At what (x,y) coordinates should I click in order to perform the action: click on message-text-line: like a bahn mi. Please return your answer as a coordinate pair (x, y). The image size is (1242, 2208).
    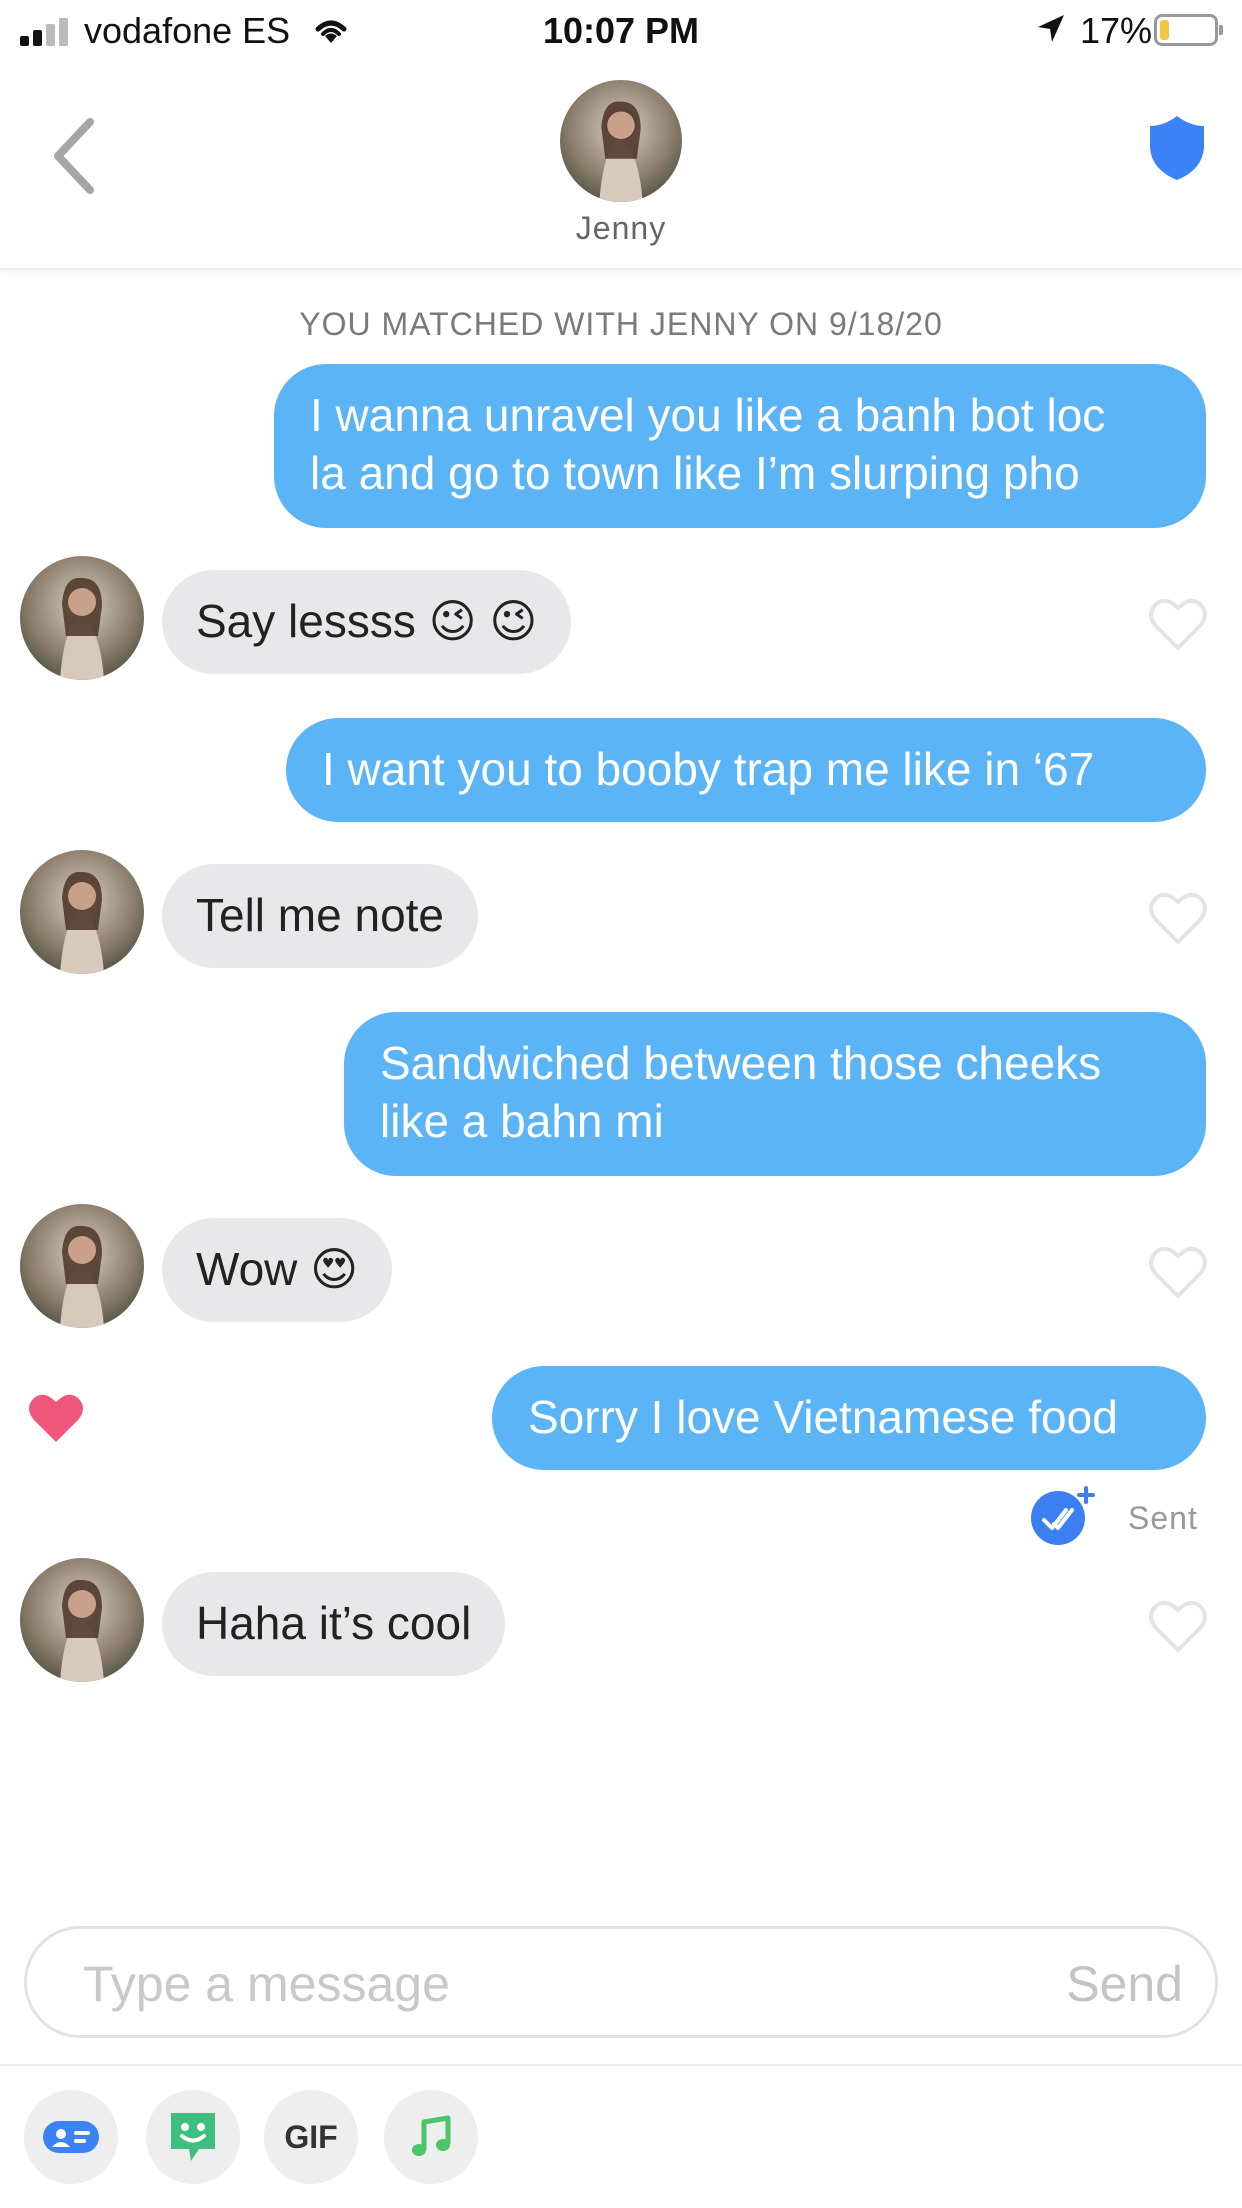
    Looking at the image, I should click on (522, 1121).